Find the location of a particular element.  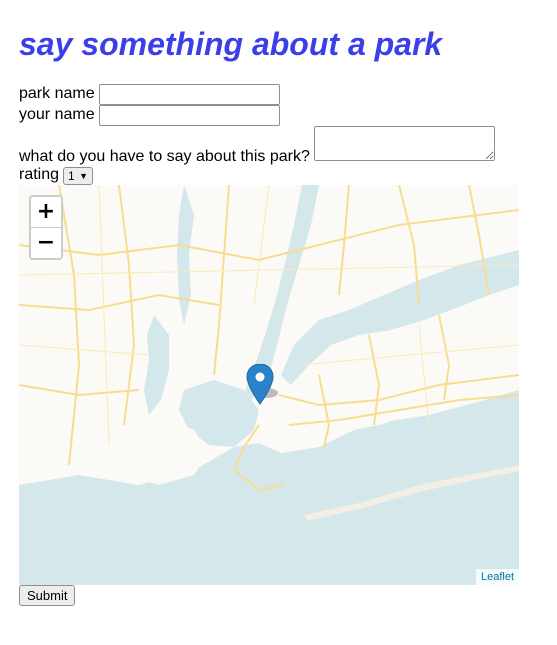

zoom-out-button: − is located at coordinates (46, 243).